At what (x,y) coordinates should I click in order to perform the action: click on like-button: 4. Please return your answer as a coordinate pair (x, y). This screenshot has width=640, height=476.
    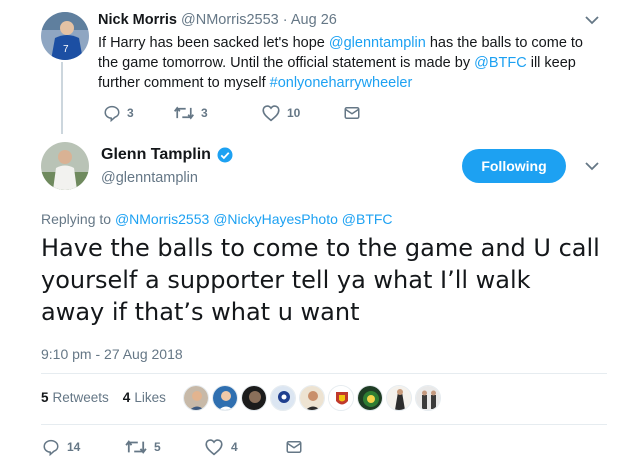
    Looking at the image, I should click on (220, 447).